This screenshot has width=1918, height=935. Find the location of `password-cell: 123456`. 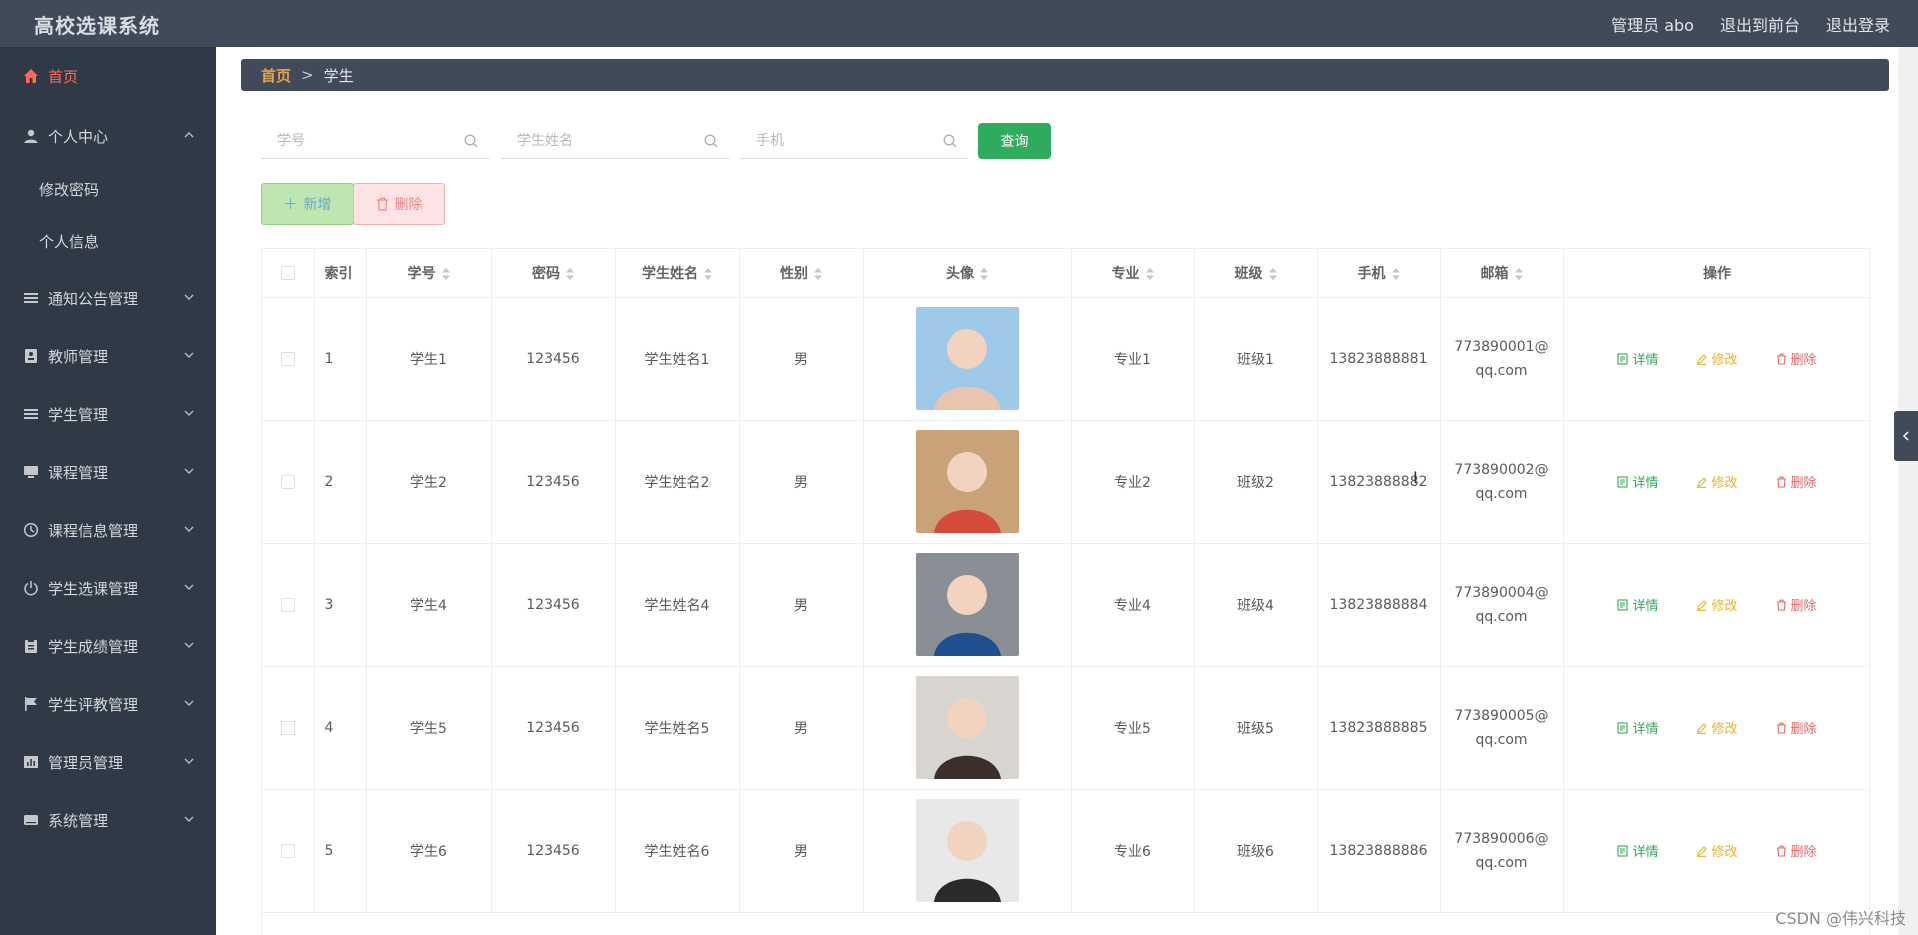

password-cell: 123456 is located at coordinates (553, 728).